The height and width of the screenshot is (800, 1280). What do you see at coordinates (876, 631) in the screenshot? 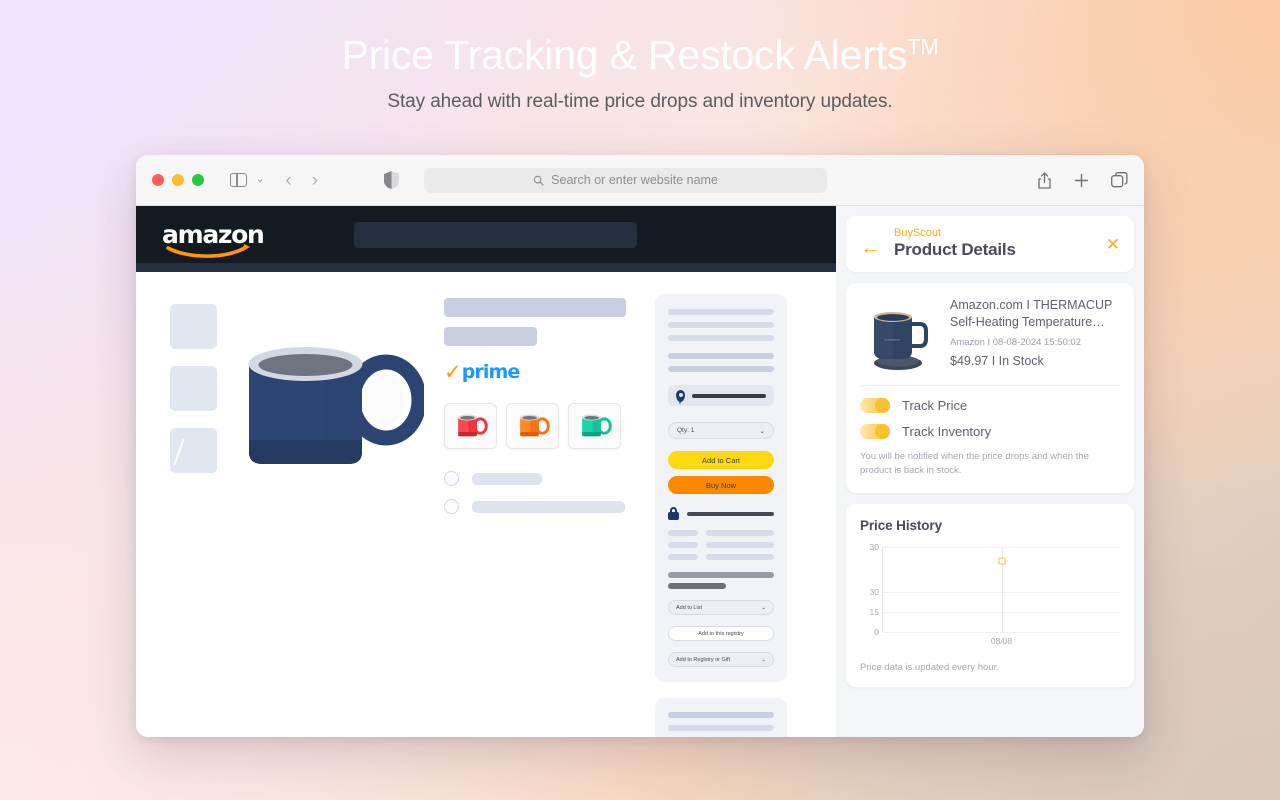
I see `y-axis-tick: 0` at bounding box center [876, 631].